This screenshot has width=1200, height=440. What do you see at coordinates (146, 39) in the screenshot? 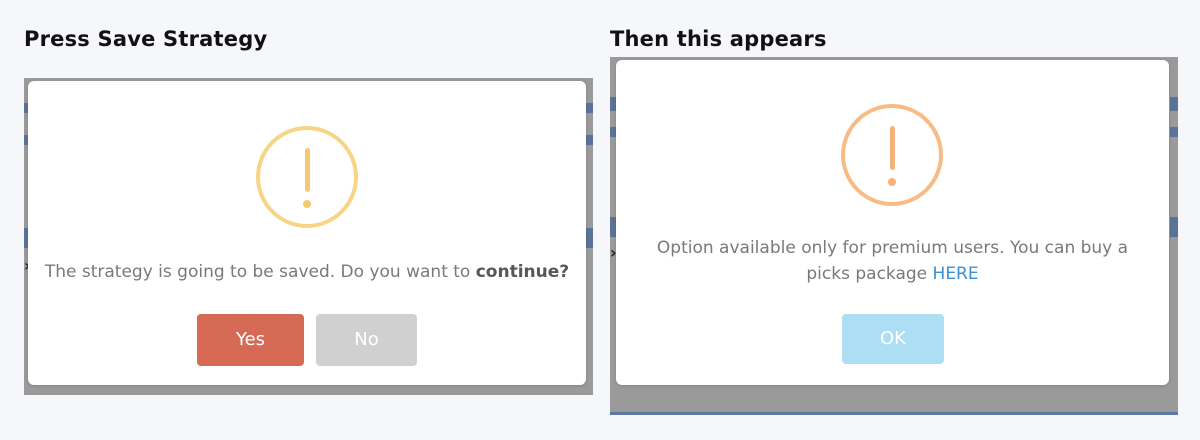
I see `left-panel-heading: Press Save Strategy` at bounding box center [146, 39].